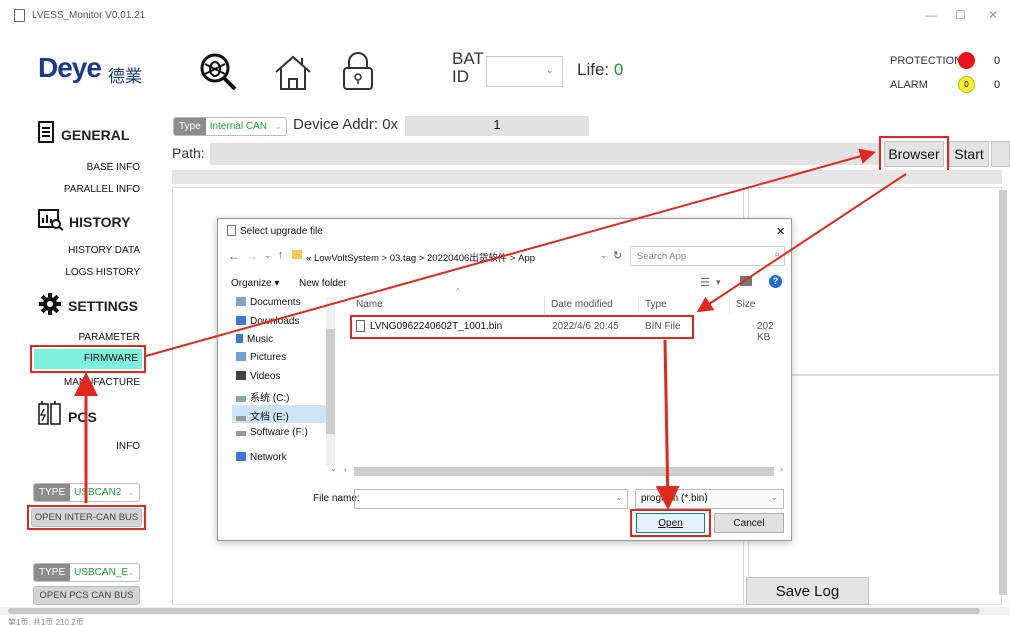 The width and height of the screenshot is (1010, 625). I want to click on back-arrow-icon: ←, so click(234, 256).